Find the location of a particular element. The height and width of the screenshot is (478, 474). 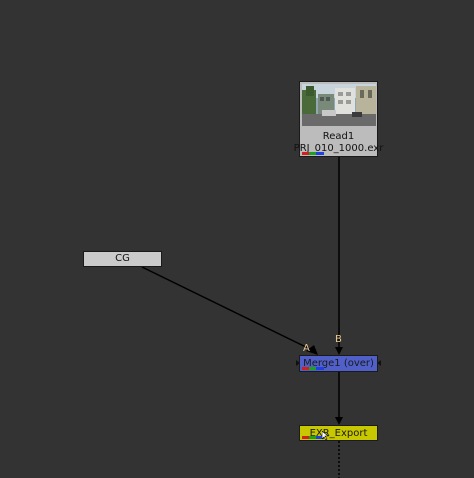

arrow-write-input is located at coordinates (339, 421).